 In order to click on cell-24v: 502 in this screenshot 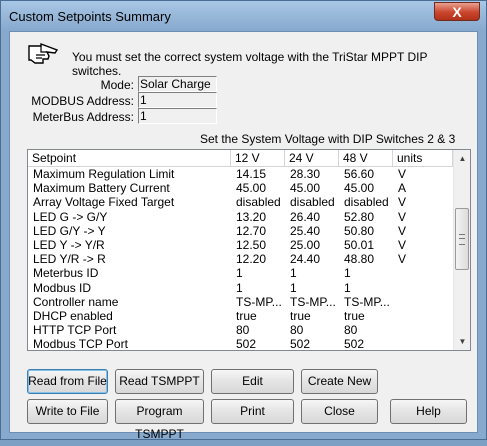, I will do `click(300, 344)`.